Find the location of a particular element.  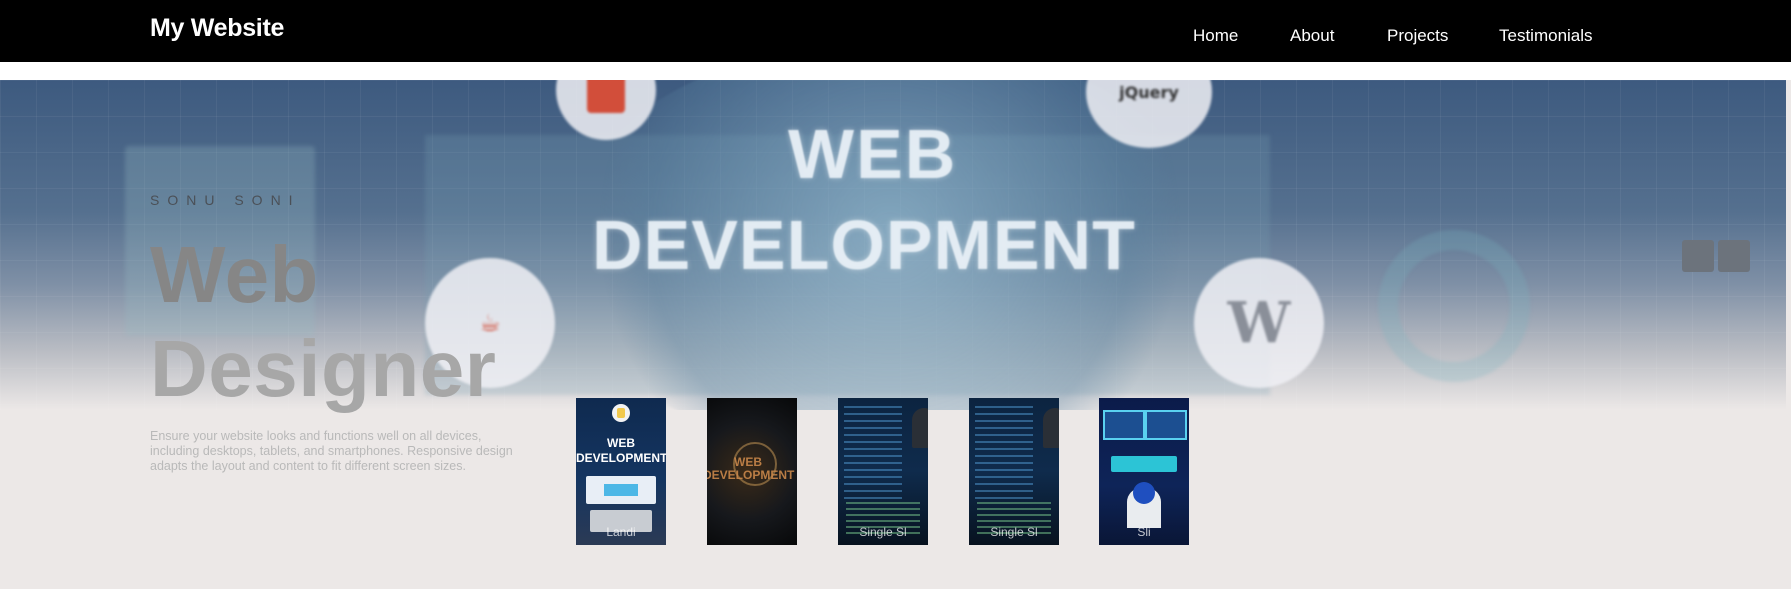

banner-title-development: DEVELOPMENT is located at coordinates (864, 245).